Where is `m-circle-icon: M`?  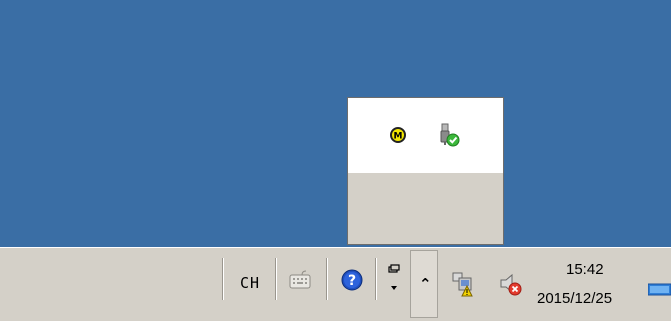 m-circle-icon: M is located at coordinates (398, 135).